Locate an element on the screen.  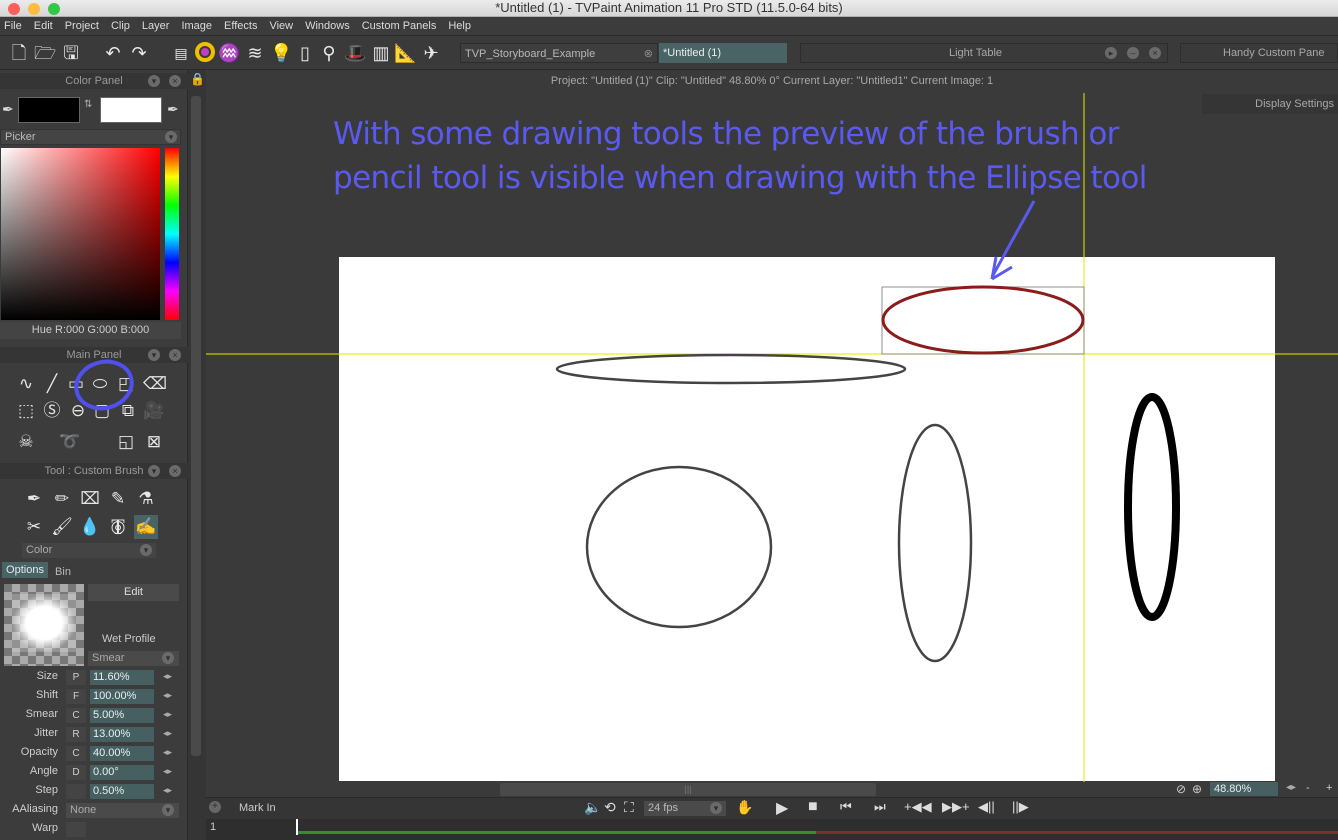
save-icon: 🖫 is located at coordinates (71, 53).